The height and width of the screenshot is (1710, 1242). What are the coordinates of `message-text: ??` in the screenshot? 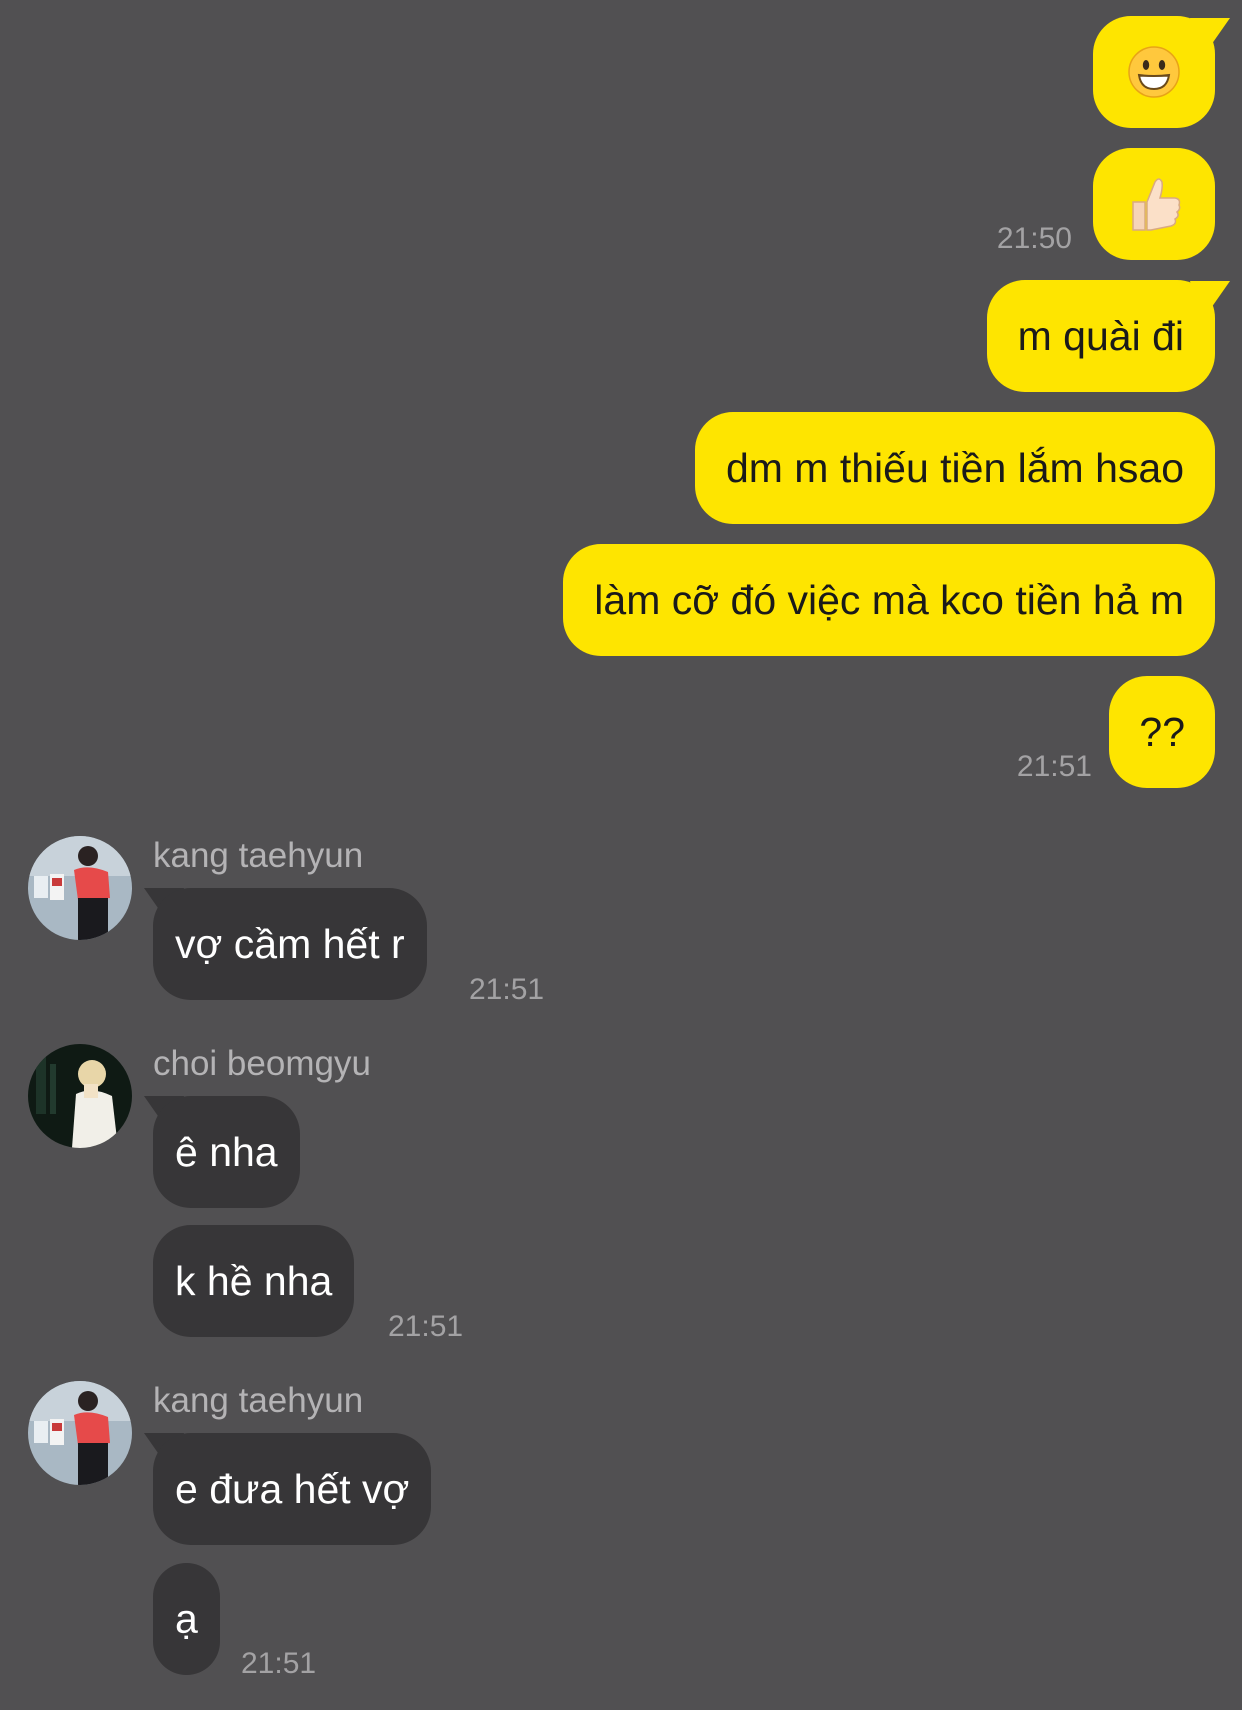 It's located at (1162, 732).